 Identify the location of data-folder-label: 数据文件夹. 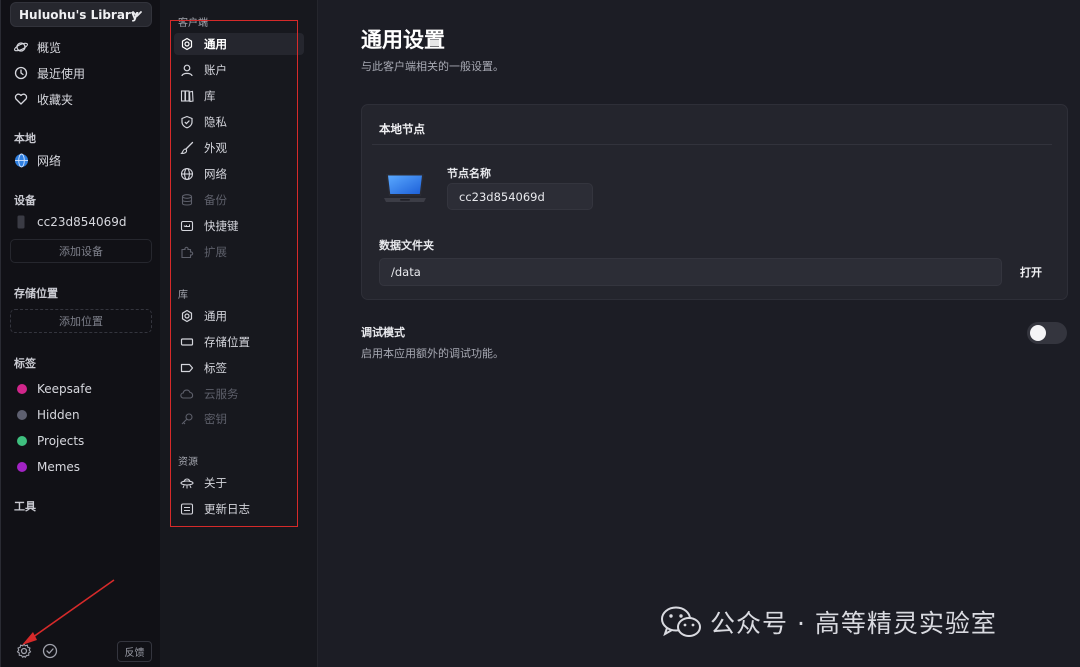
(406, 245).